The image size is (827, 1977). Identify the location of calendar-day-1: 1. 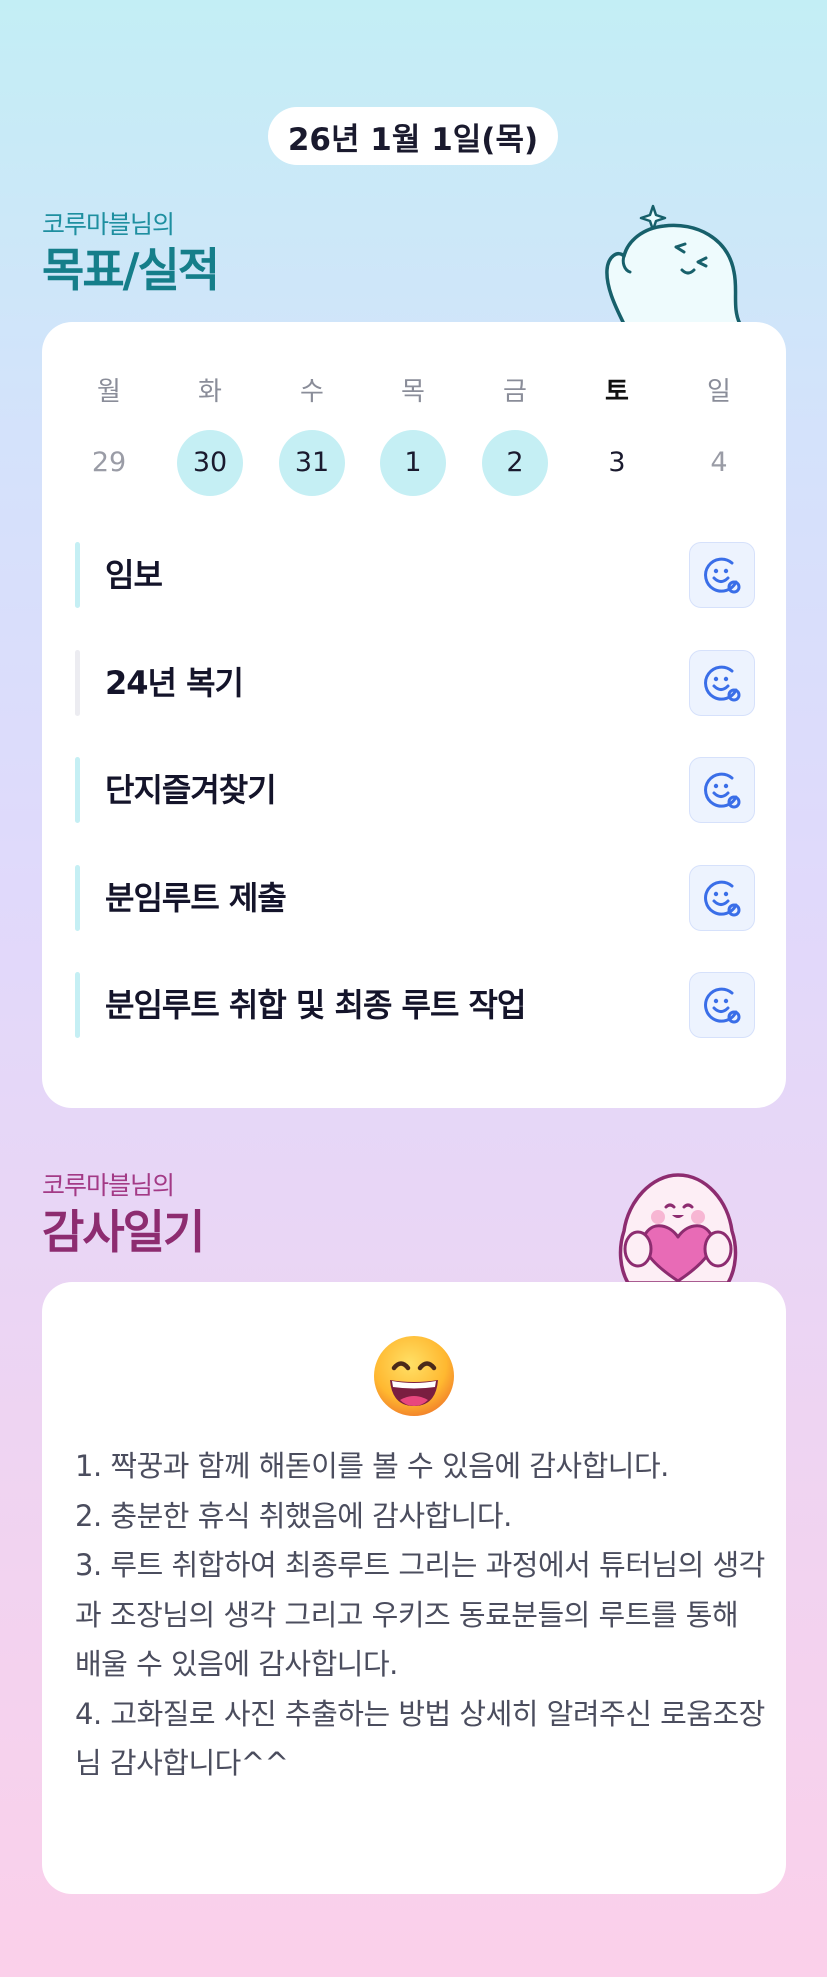
(413, 463).